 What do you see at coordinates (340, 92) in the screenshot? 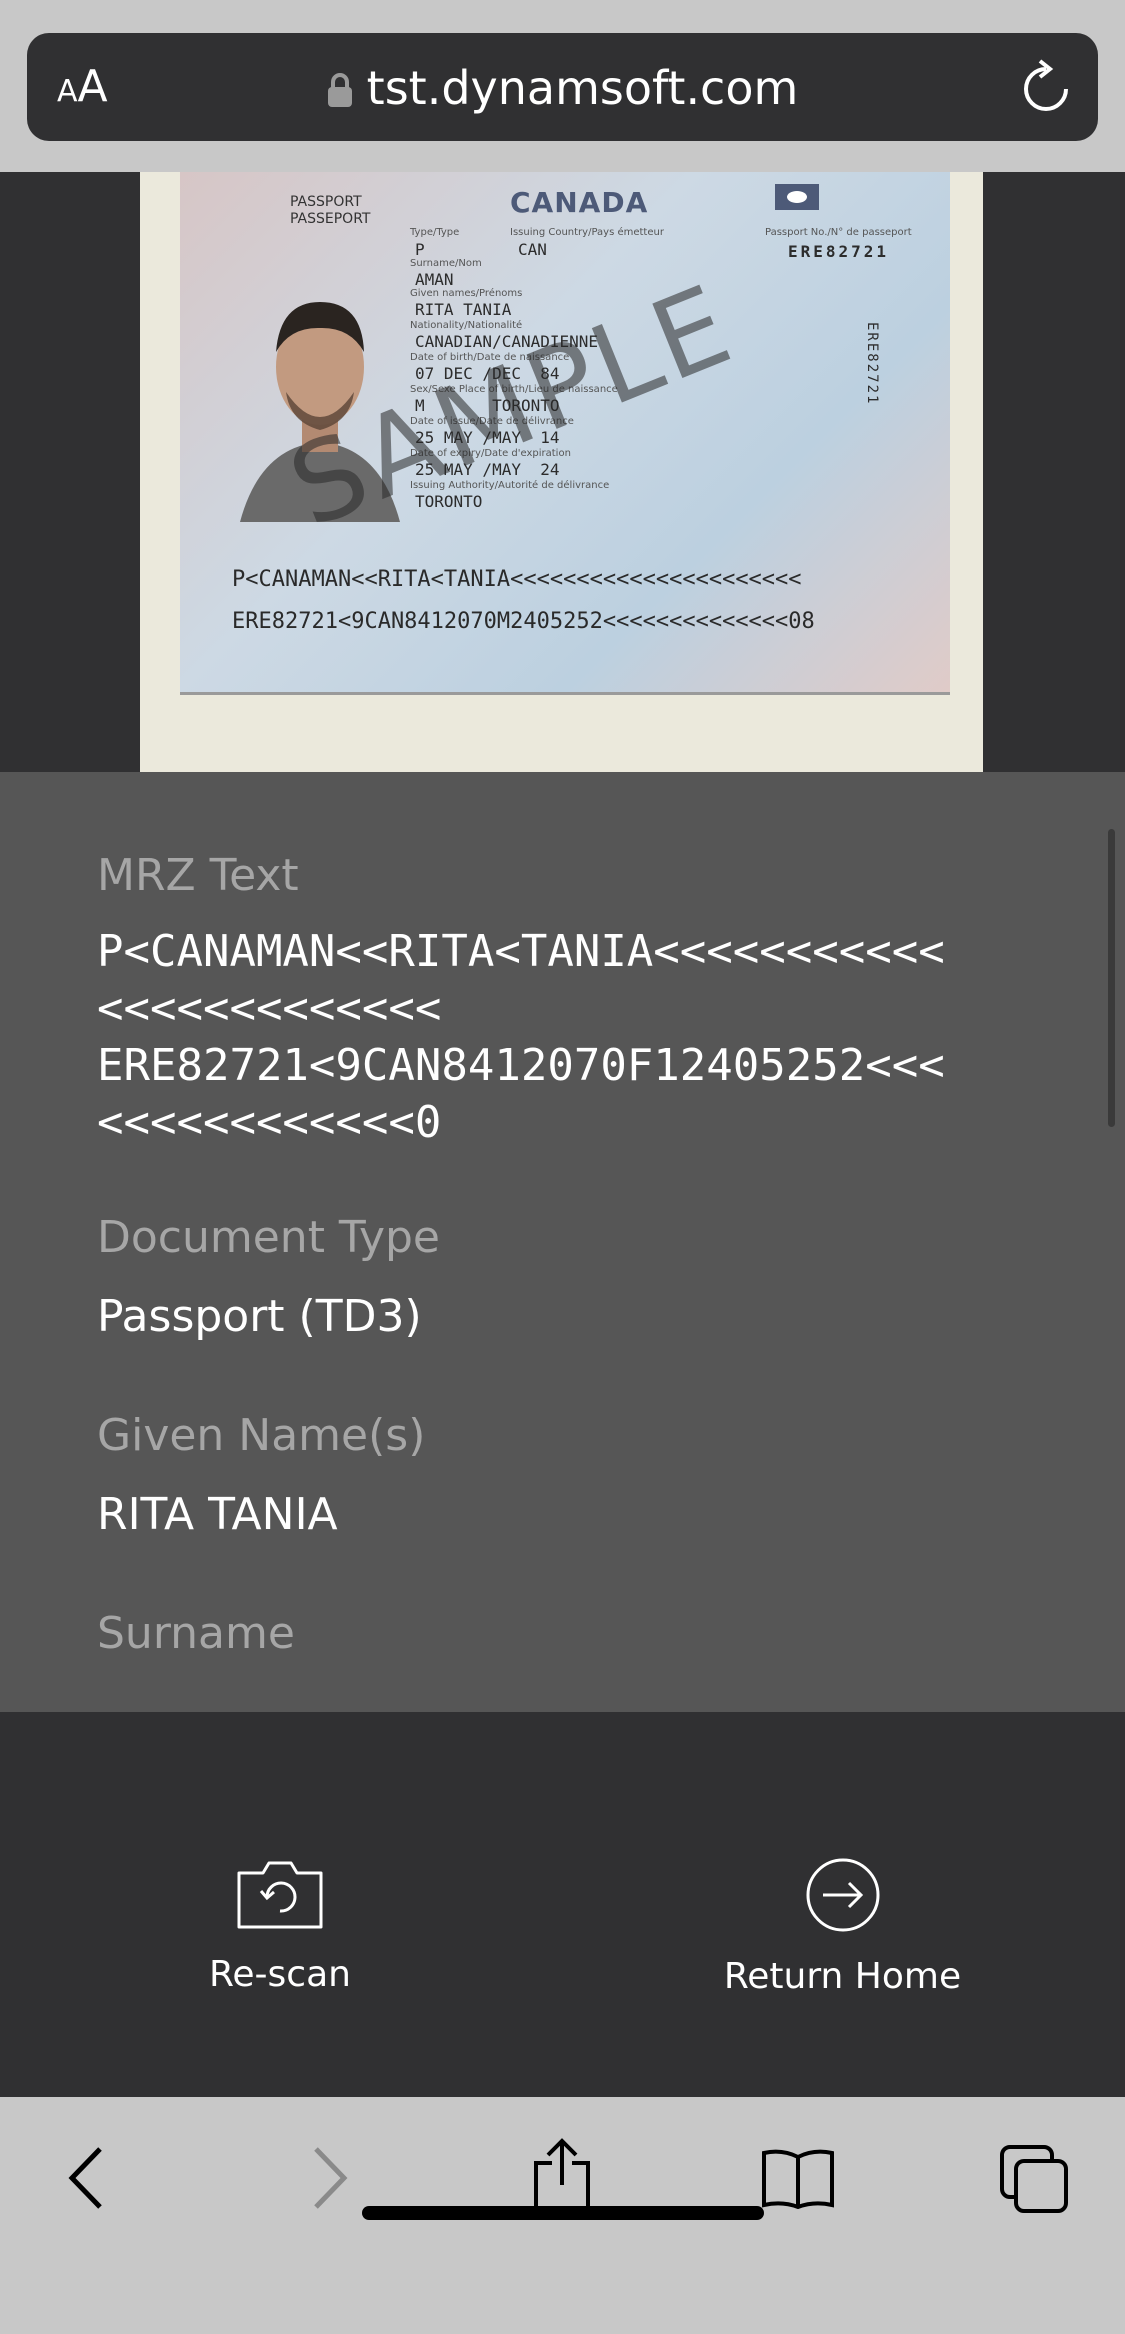
I see `lock-icon` at bounding box center [340, 92].